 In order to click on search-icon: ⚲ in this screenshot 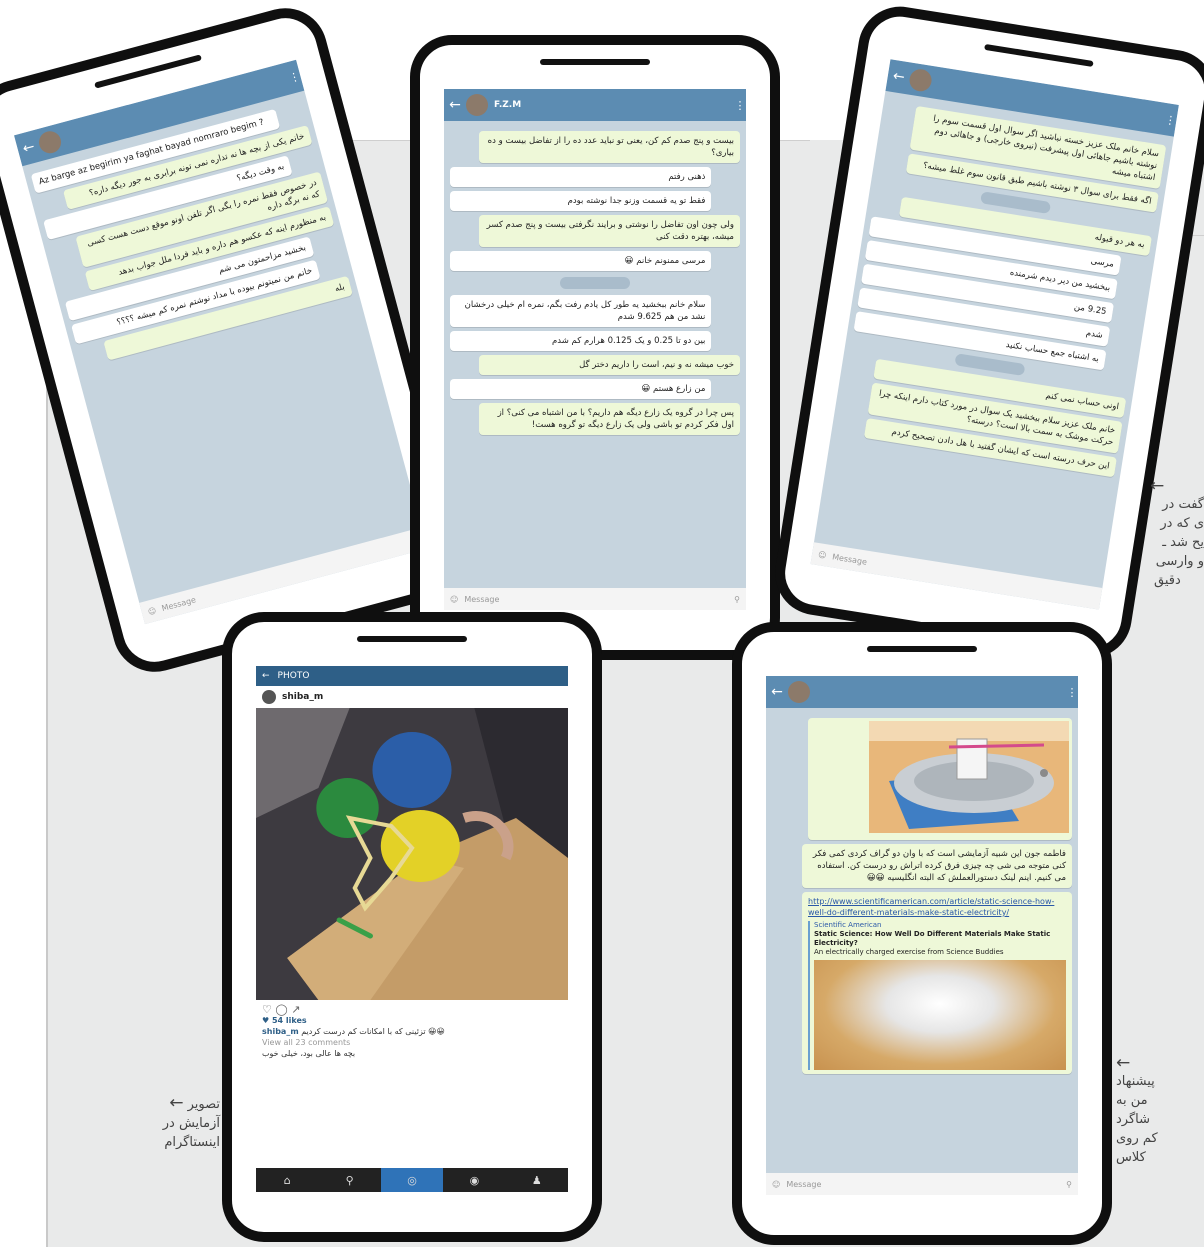, I will do `click(349, 1180)`.